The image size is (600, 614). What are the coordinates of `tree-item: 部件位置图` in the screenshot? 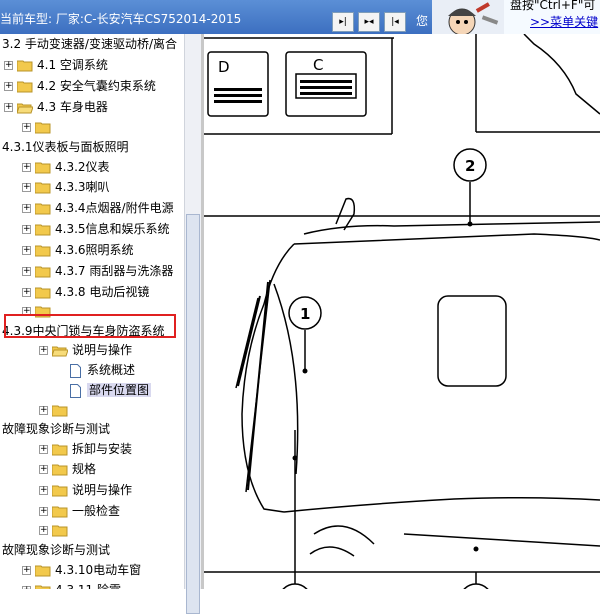 It's located at (111, 390).